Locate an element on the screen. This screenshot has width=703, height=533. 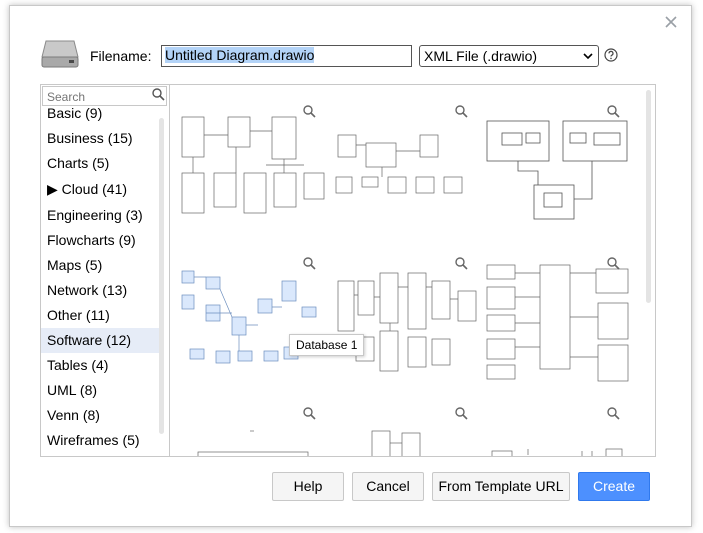
filename-input: Untitled Diagram.drawio is located at coordinates (286, 56).